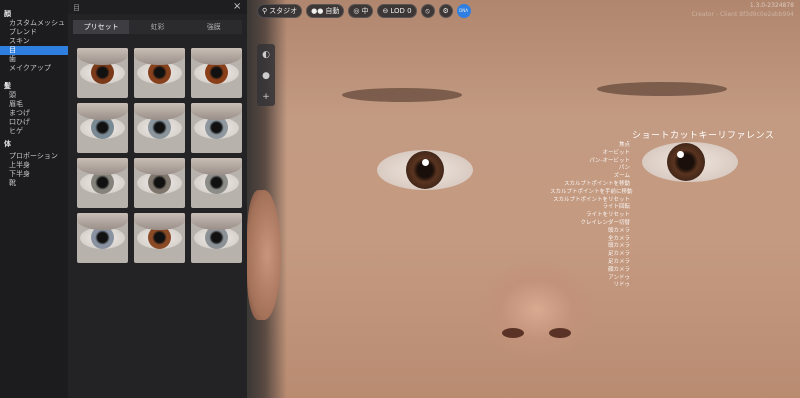 Image resolution: width=800 pixels, height=398 pixels. What do you see at coordinates (616, 207) in the screenshot?
I see `shortcut-action: ライト回転` at bounding box center [616, 207].